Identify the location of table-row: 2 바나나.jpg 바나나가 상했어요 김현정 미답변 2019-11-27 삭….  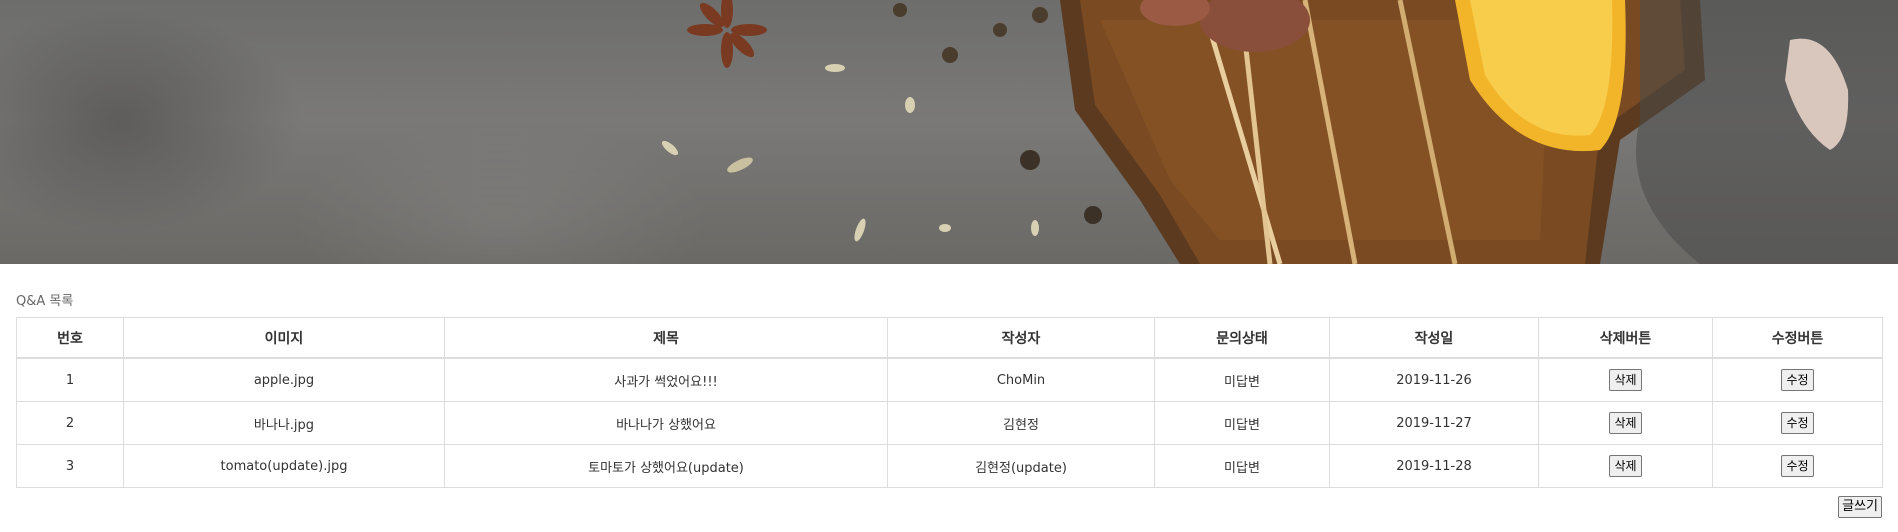
(949, 423).